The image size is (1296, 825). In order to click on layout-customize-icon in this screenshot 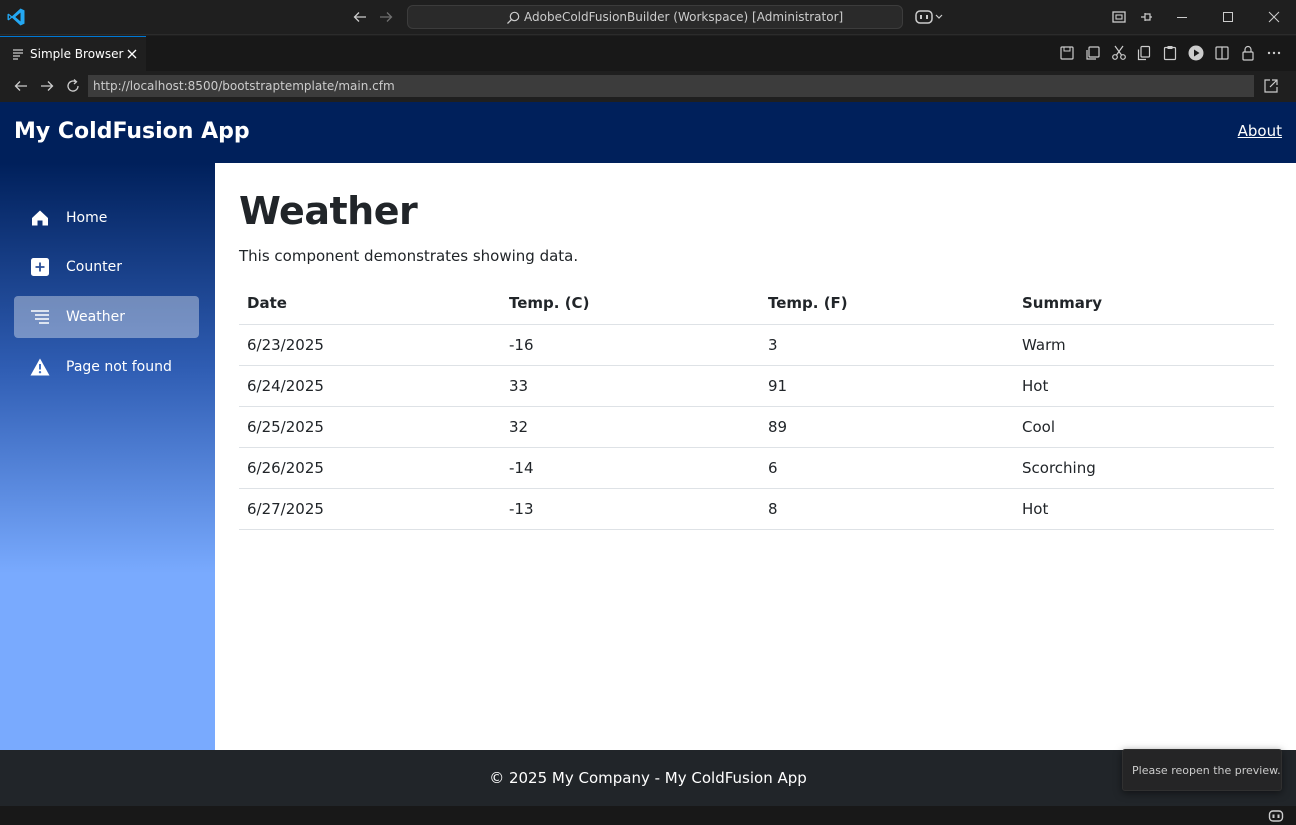, I will do `click(1119, 17)`.